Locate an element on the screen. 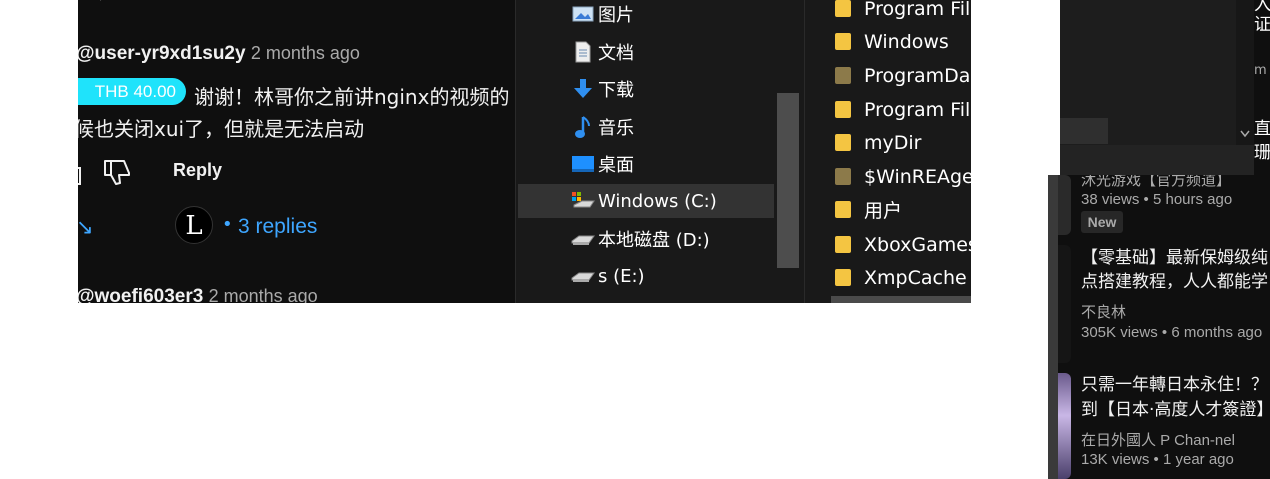  super-thanks-badge: THB 40.00 is located at coordinates (132, 91).